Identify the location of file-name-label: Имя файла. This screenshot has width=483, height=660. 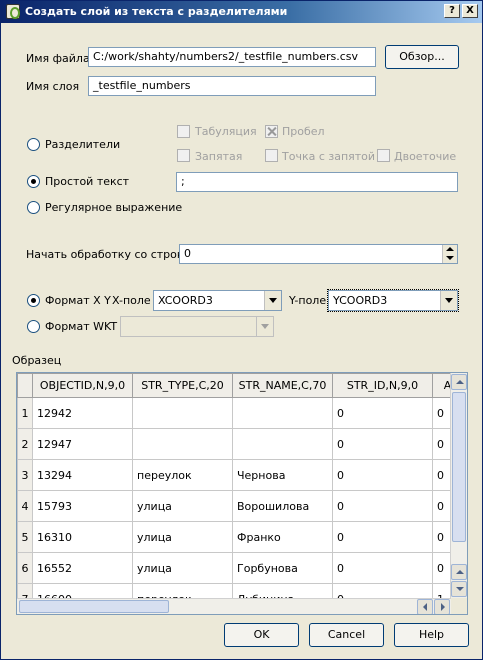
(58, 58).